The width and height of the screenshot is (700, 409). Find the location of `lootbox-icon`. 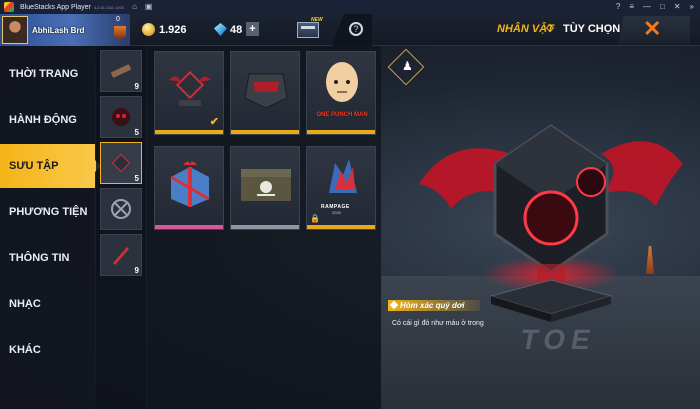

lootbox-icon is located at coordinates (121, 163).